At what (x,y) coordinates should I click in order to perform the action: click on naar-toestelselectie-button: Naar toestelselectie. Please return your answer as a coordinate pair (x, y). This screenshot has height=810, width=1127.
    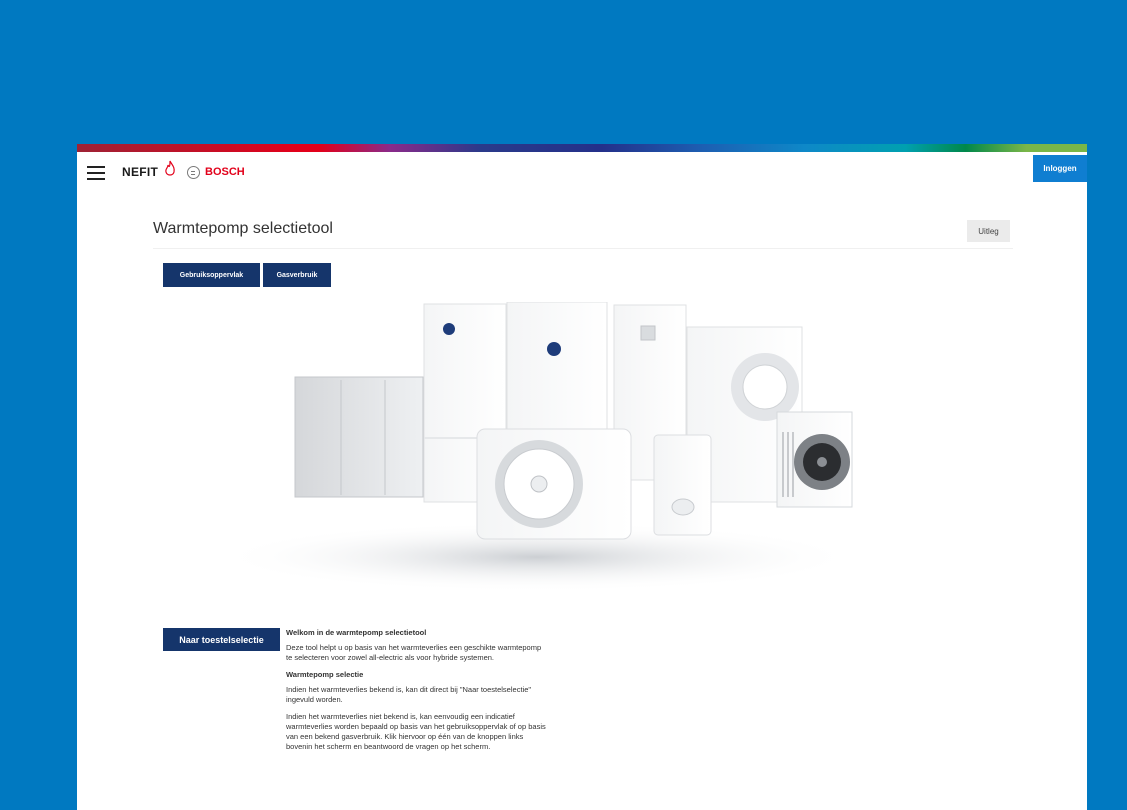
    Looking at the image, I should click on (221, 639).